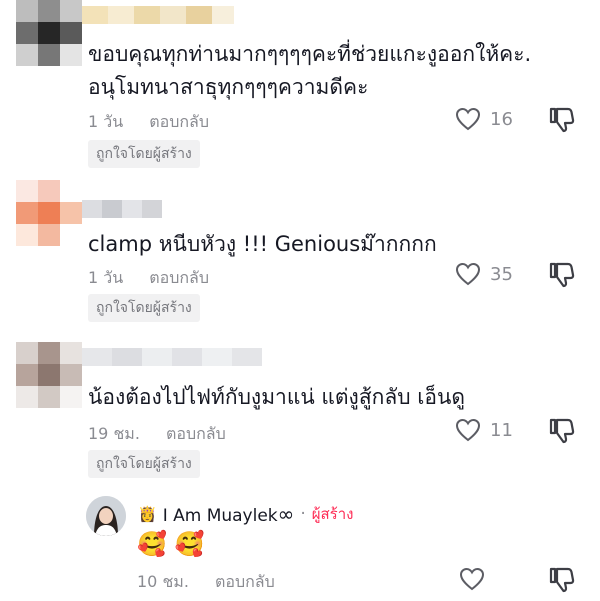 The image size is (600, 601). Describe the element at coordinates (206, 582) in the screenshot. I see `reply-meta: 10 ชม. ตอบกลับ` at that location.